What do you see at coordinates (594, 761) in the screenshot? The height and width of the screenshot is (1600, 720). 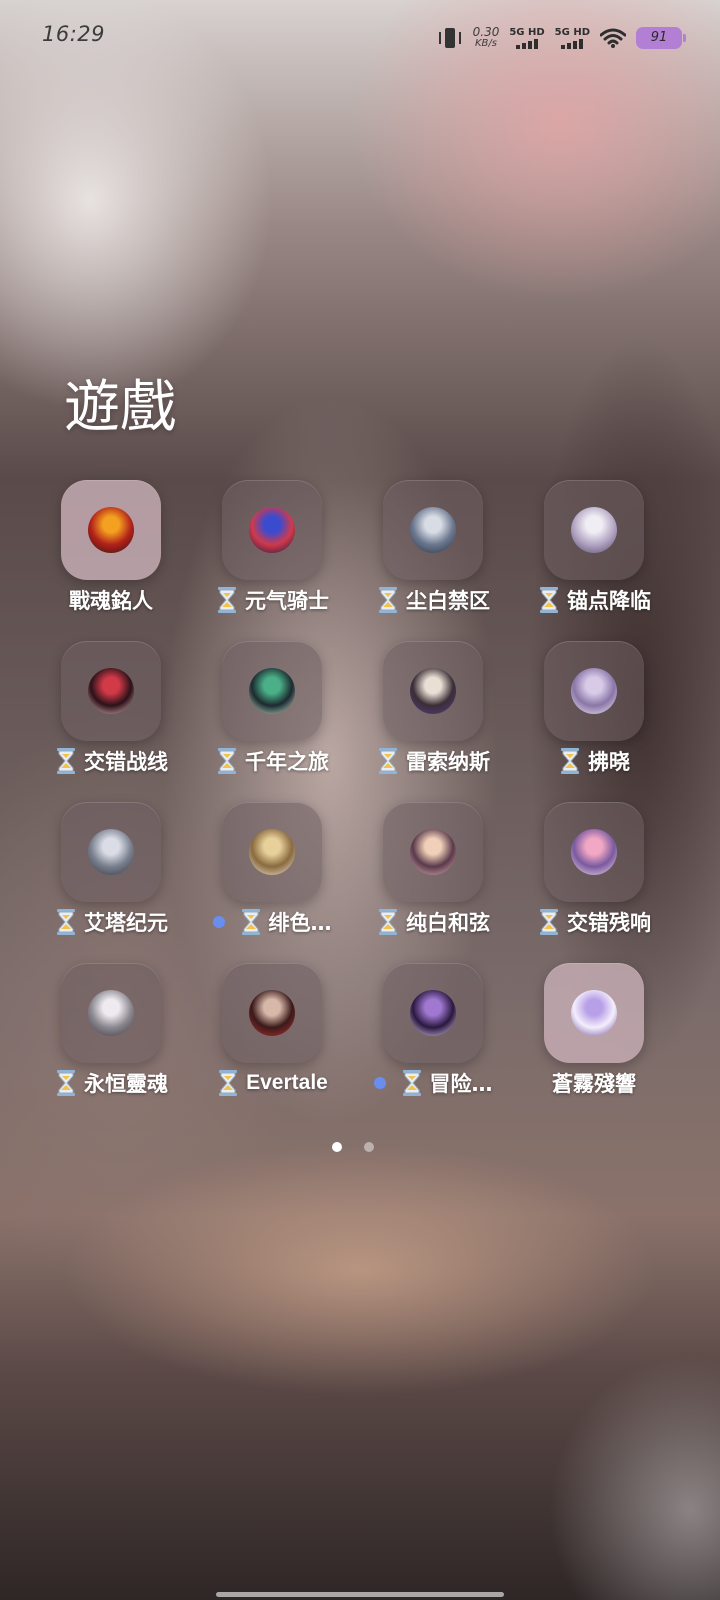 I see `app-label-row: 拂晓` at bounding box center [594, 761].